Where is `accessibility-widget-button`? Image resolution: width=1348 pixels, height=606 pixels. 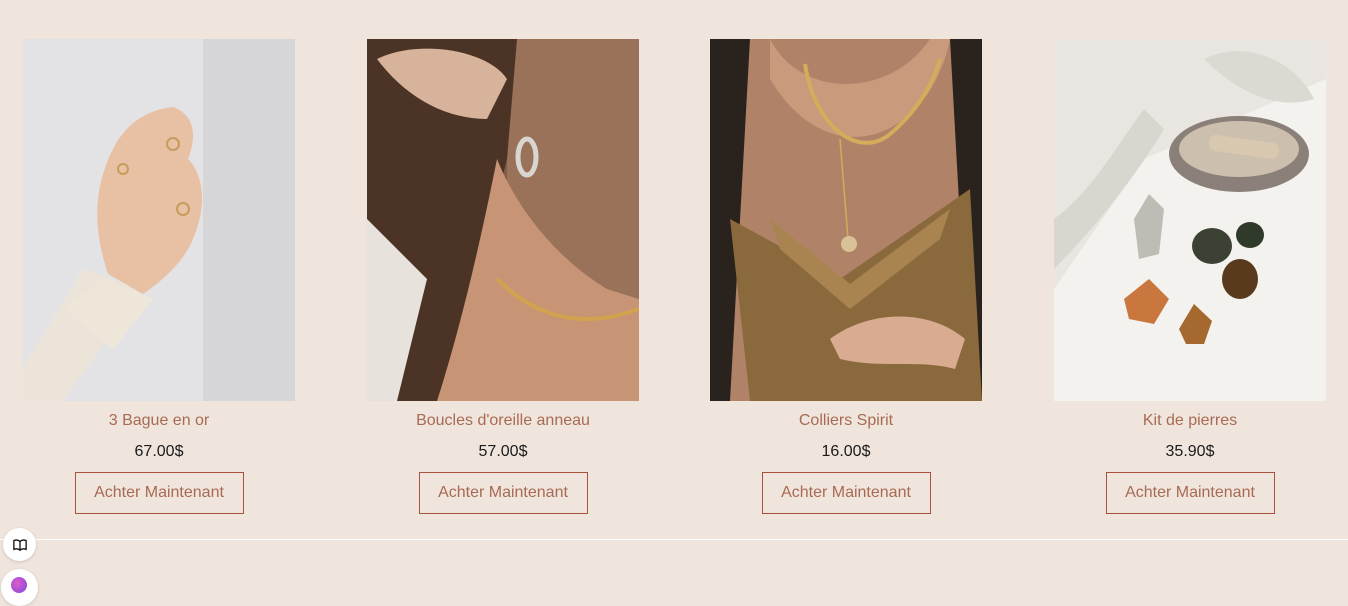
accessibility-widget-button is located at coordinates (19, 587).